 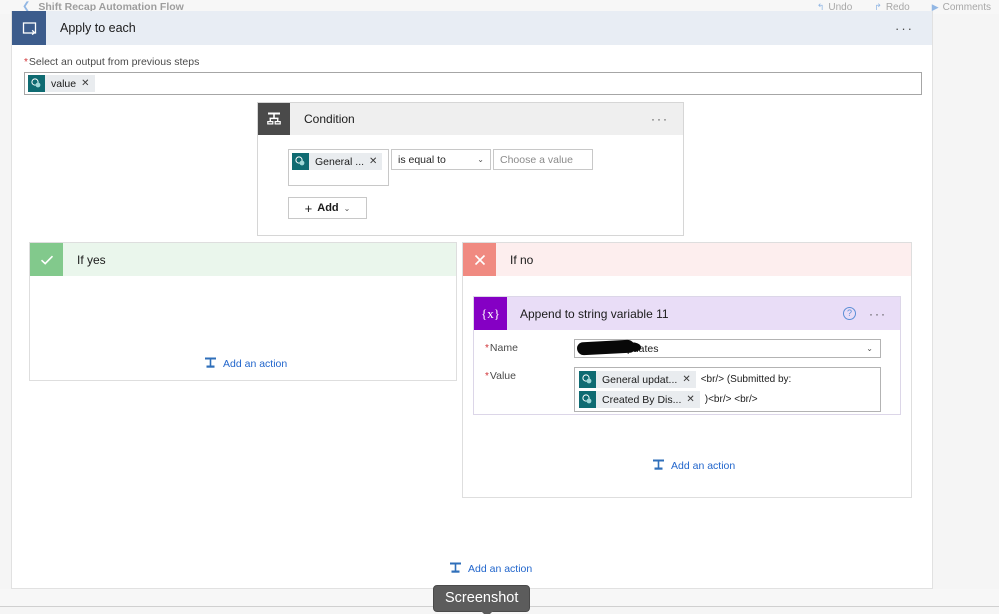 What do you see at coordinates (422, 159) in the screenshot?
I see `condition-operator-value: is equal to` at bounding box center [422, 159].